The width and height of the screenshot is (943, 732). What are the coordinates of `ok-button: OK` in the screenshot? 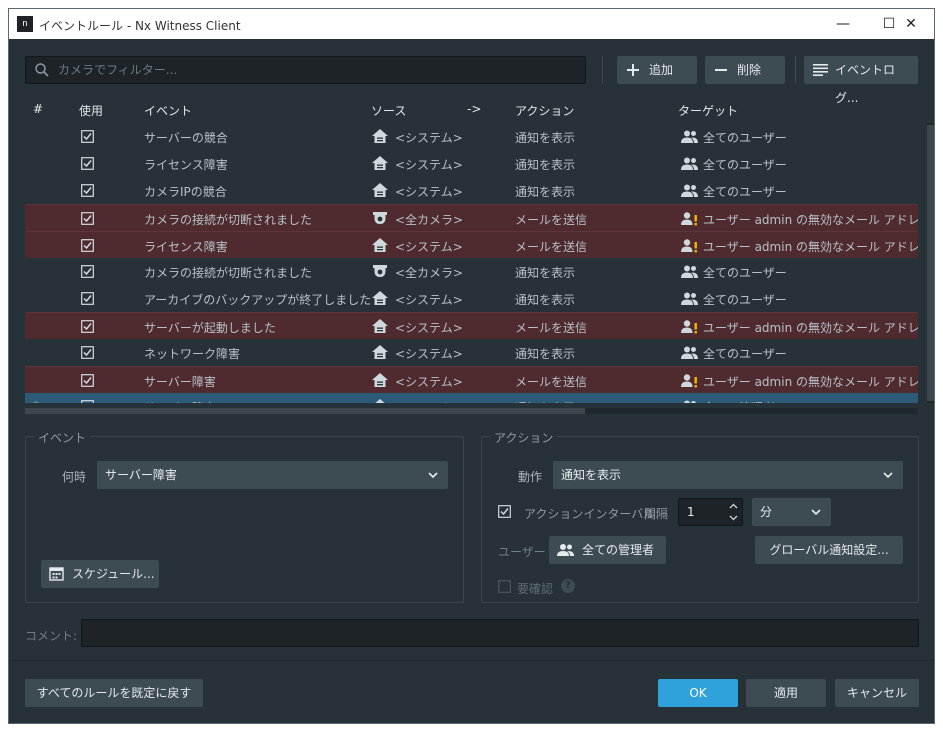 It's located at (698, 693).